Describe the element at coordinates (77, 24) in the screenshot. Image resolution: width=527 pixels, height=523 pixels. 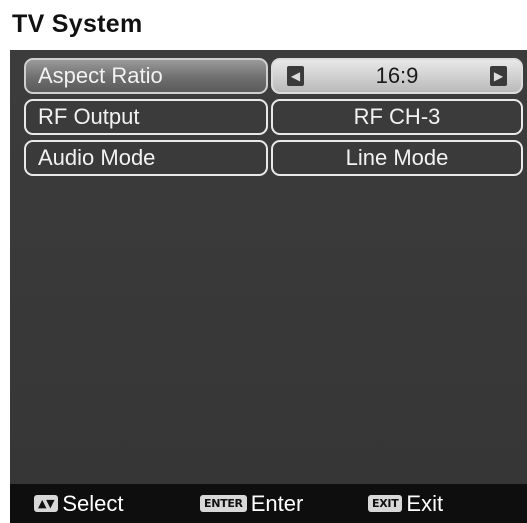
I see `page-title: TV System` at that location.